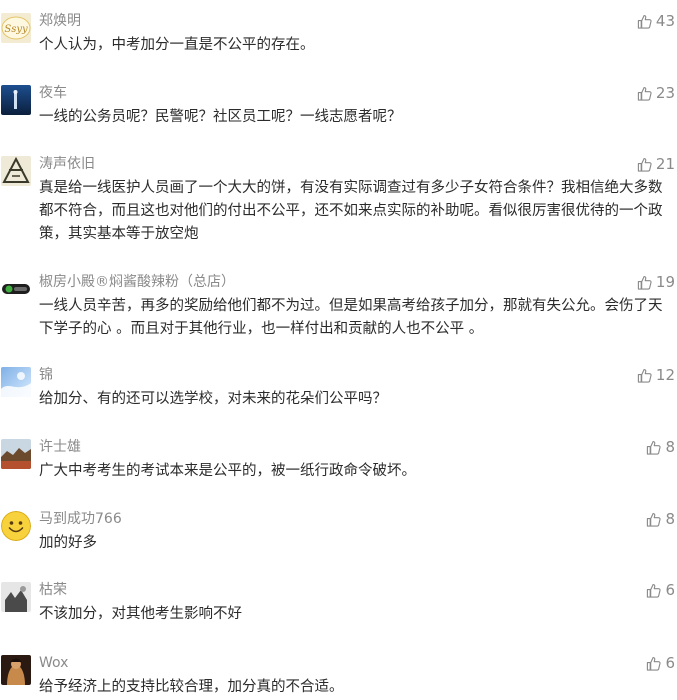 This screenshot has height=700, width=677. I want to click on like-count: 21, so click(665, 164).